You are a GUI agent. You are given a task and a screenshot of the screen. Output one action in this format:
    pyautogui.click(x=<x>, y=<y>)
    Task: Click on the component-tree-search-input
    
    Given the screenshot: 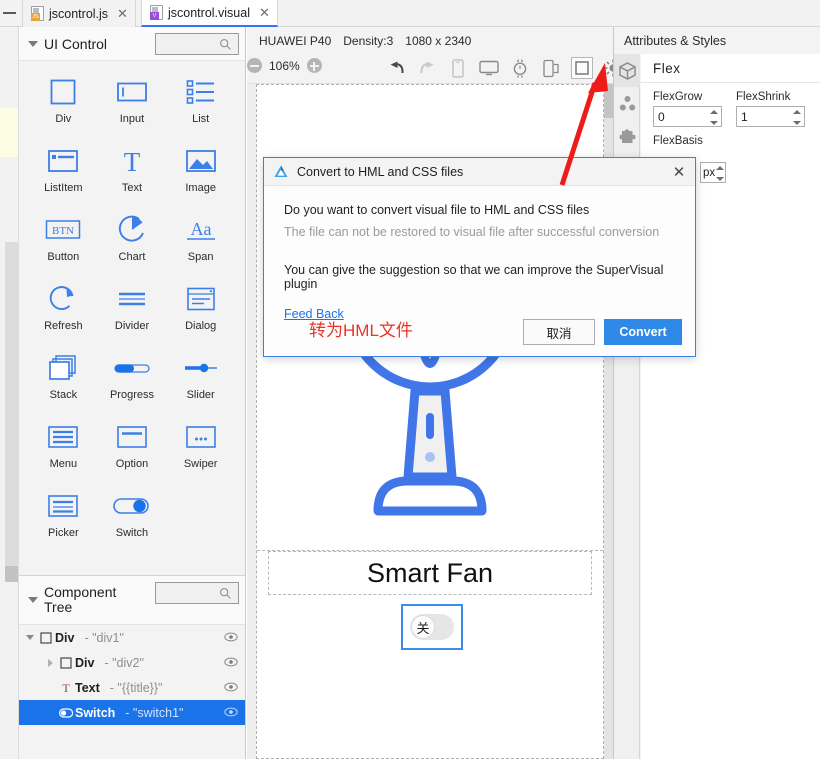 What is the action you would take?
    pyautogui.click(x=197, y=593)
    